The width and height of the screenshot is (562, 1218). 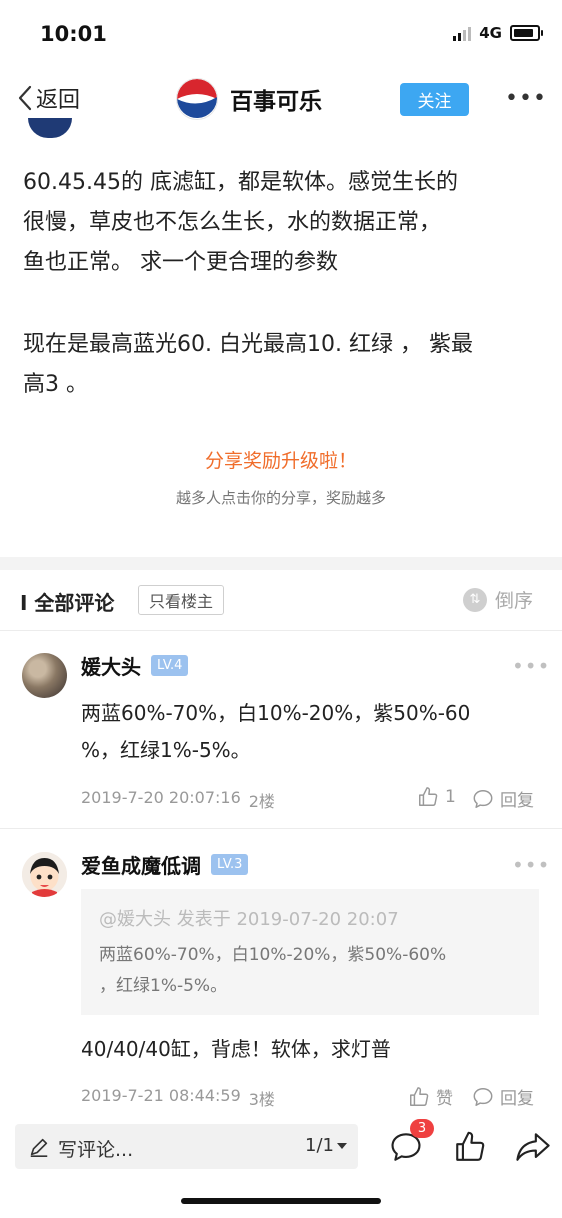 I want to click on comment-meta: 2019-7-20 20:07:16 2楼, so click(x=178, y=800).